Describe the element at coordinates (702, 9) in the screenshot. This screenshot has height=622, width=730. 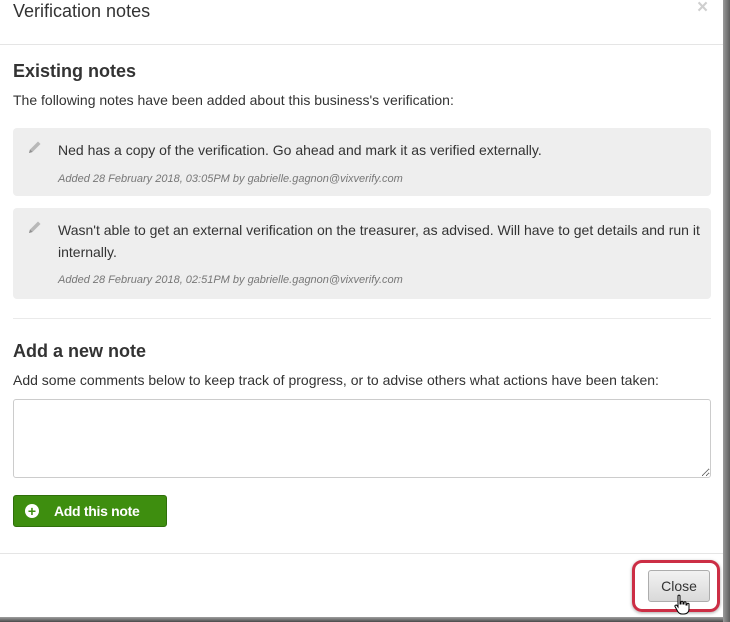
I see `modal-close-x-icon: ×` at that location.